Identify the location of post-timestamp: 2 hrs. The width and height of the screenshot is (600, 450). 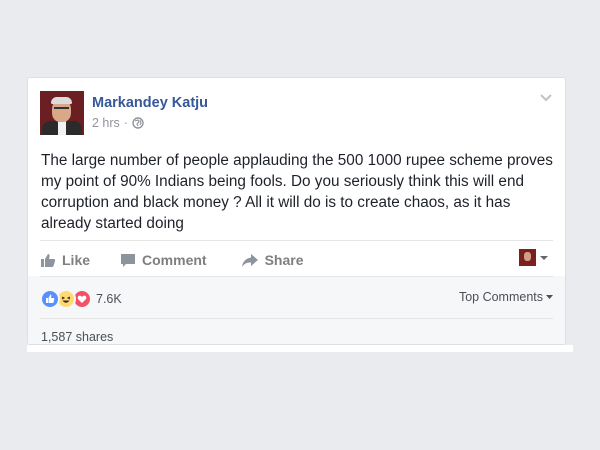
(106, 123).